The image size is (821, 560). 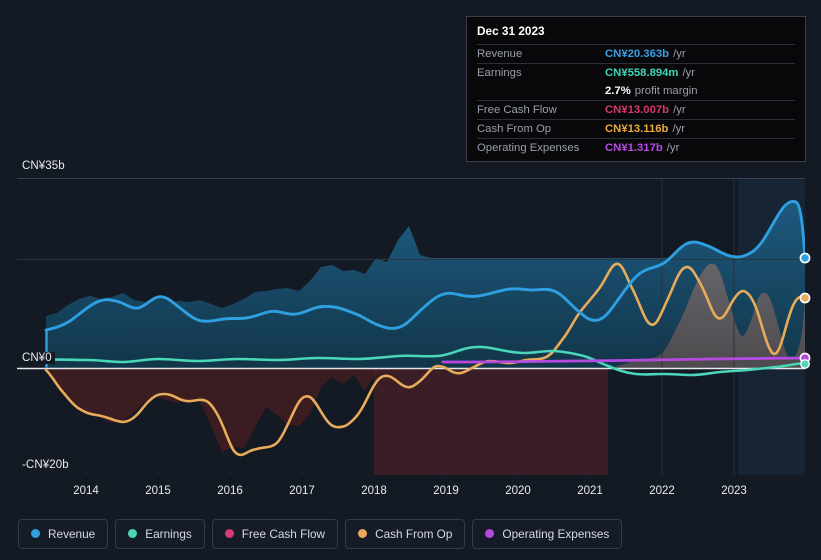 I want to click on legend-item-operating-expenses: Operating Expenses, so click(x=547, y=533).